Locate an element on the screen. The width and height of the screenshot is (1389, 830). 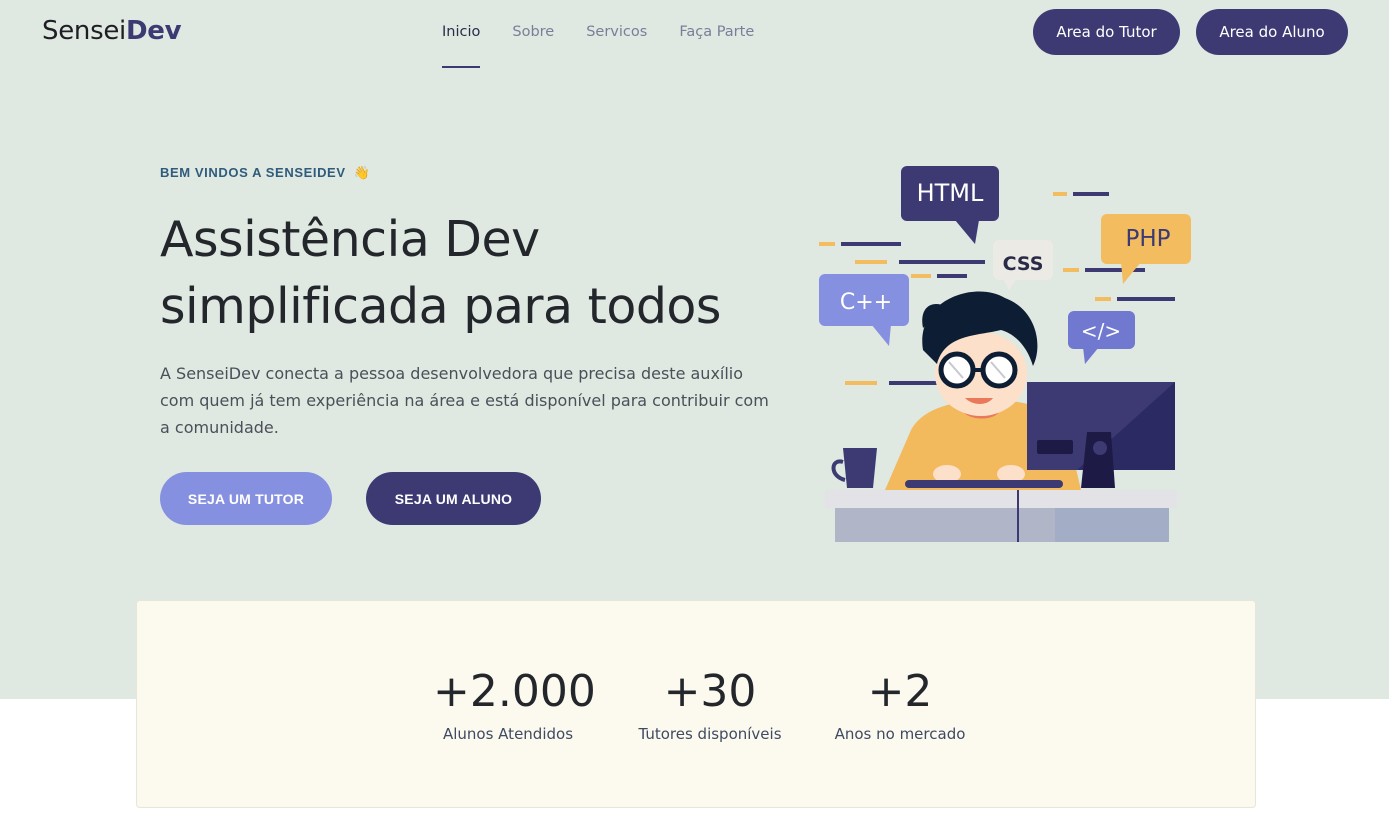
stat-value: +30 is located at coordinates (710, 691).